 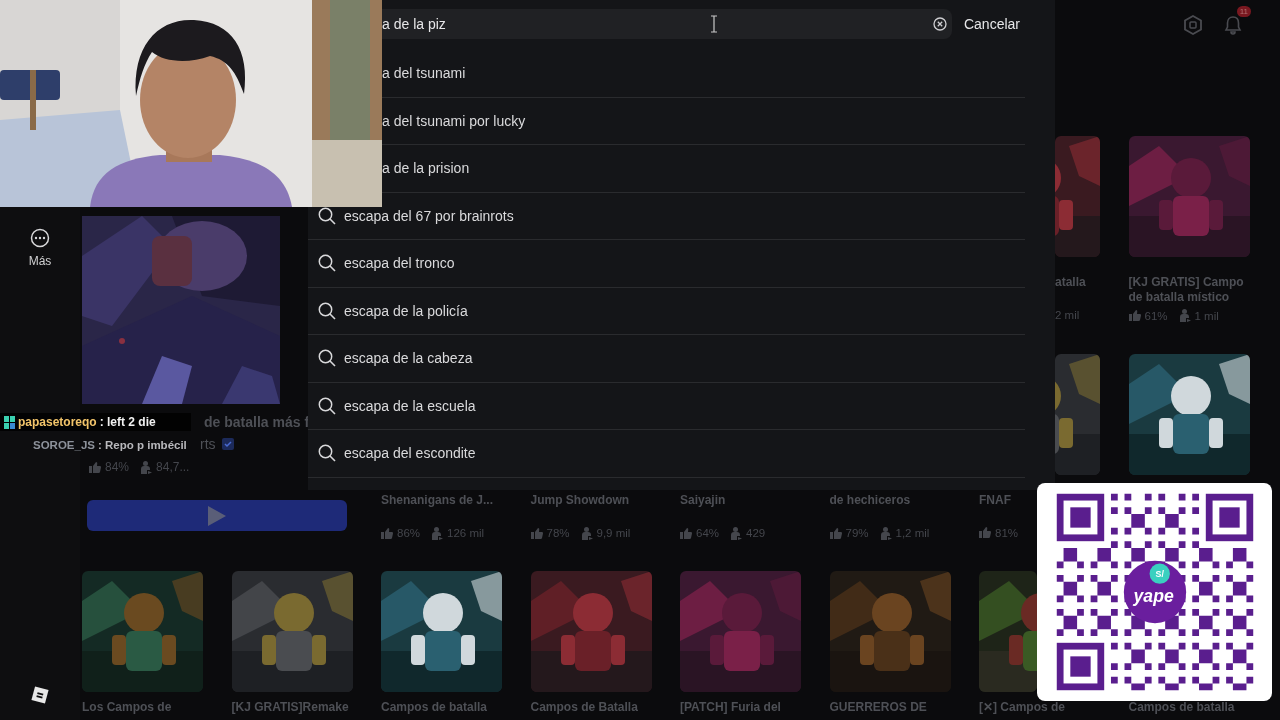 What do you see at coordinates (991, 24) in the screenshot?
I see `cancel-button: Cancelar` at bounding box center [991, 24].